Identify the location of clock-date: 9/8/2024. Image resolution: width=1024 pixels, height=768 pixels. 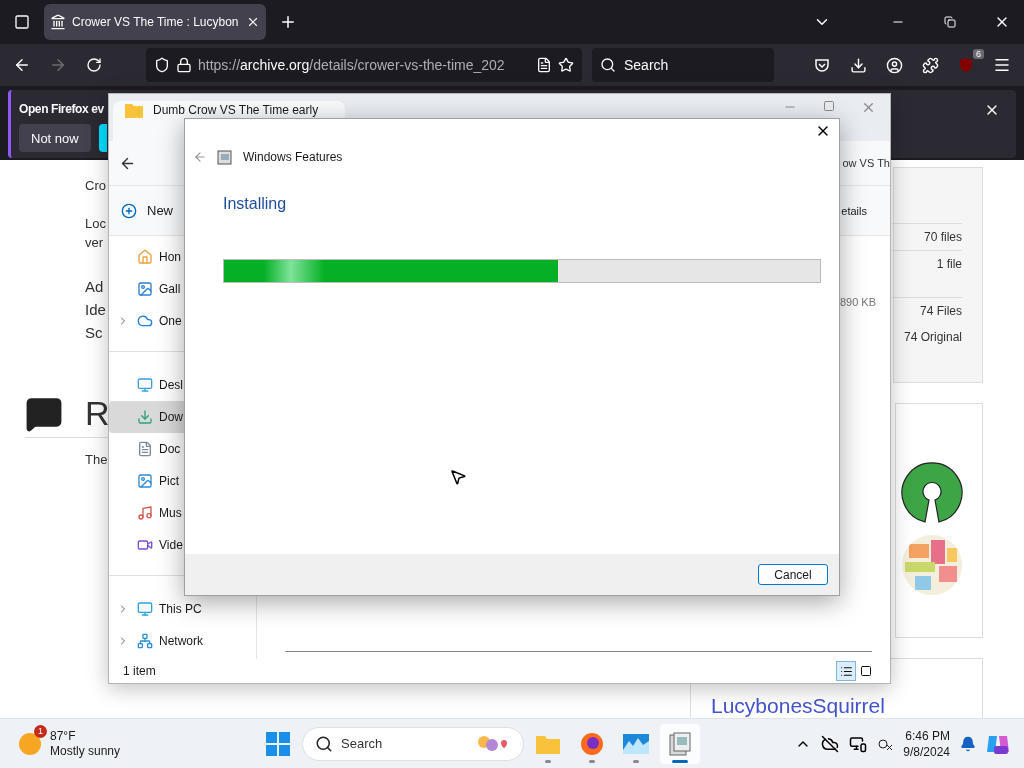
(926, 751).